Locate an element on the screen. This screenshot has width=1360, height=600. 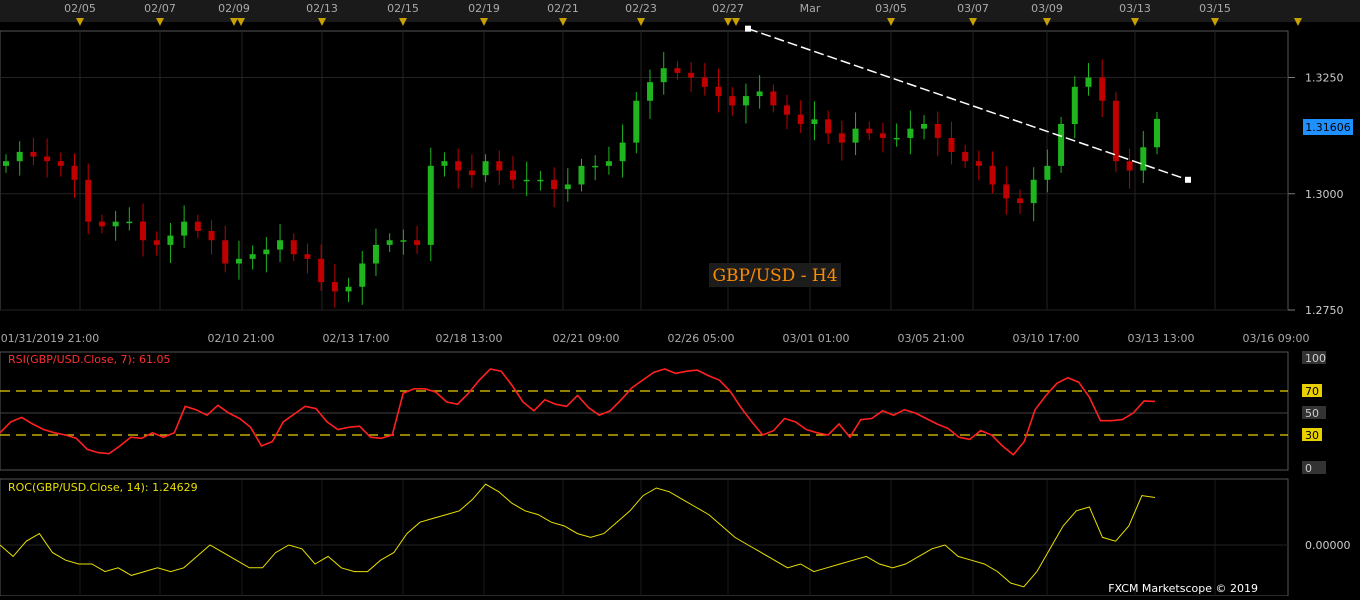
time-label: 03/05 21:00 is located at coordinates (931, 338).